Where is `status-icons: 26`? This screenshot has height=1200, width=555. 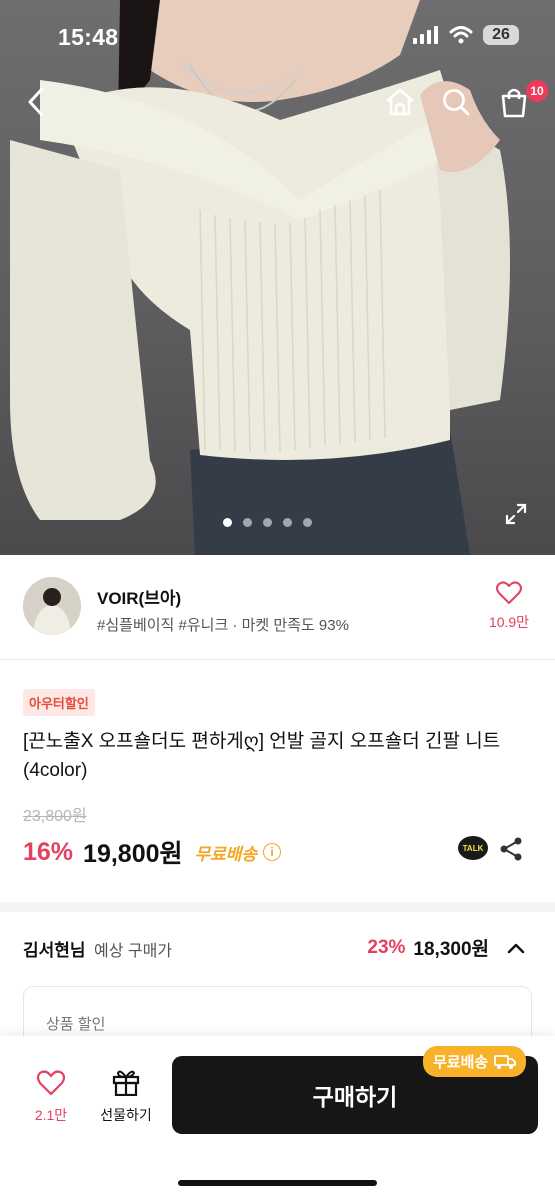
status-icons: 26 is located at coordinates (466, 35).